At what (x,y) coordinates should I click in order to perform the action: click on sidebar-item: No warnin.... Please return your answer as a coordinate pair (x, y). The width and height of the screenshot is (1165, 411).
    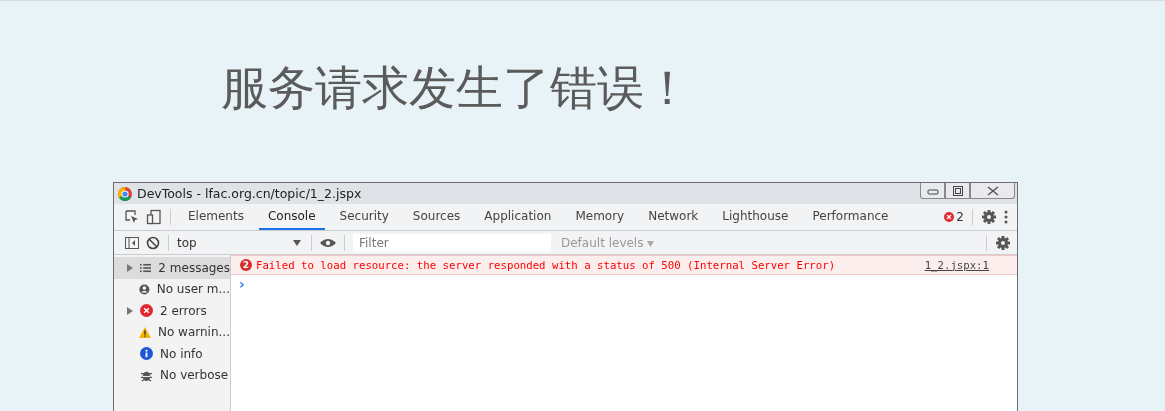
    Looking at the image, I should click on (172, 332).